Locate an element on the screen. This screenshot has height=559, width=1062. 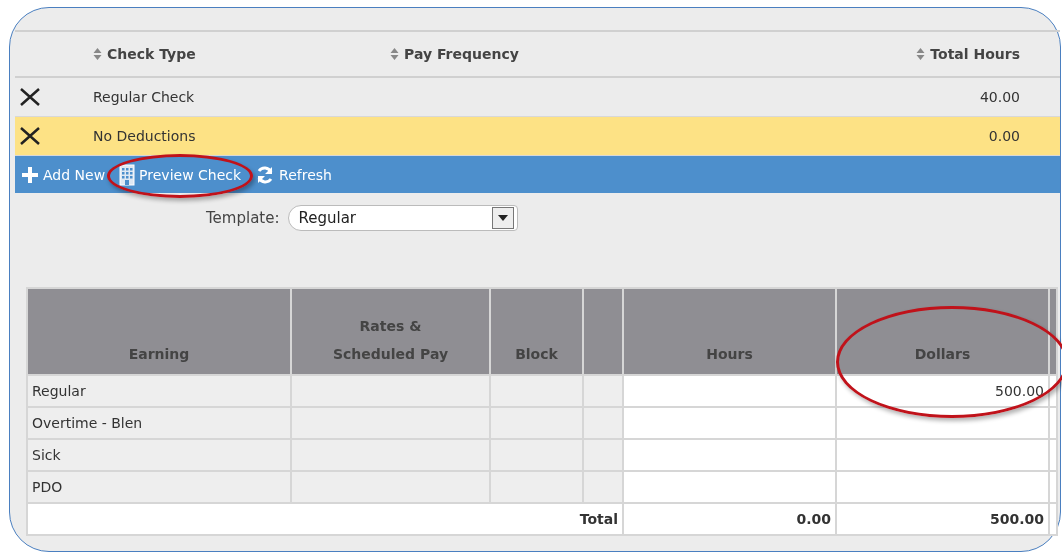
plus-icon is located at coordinates (30, 174).